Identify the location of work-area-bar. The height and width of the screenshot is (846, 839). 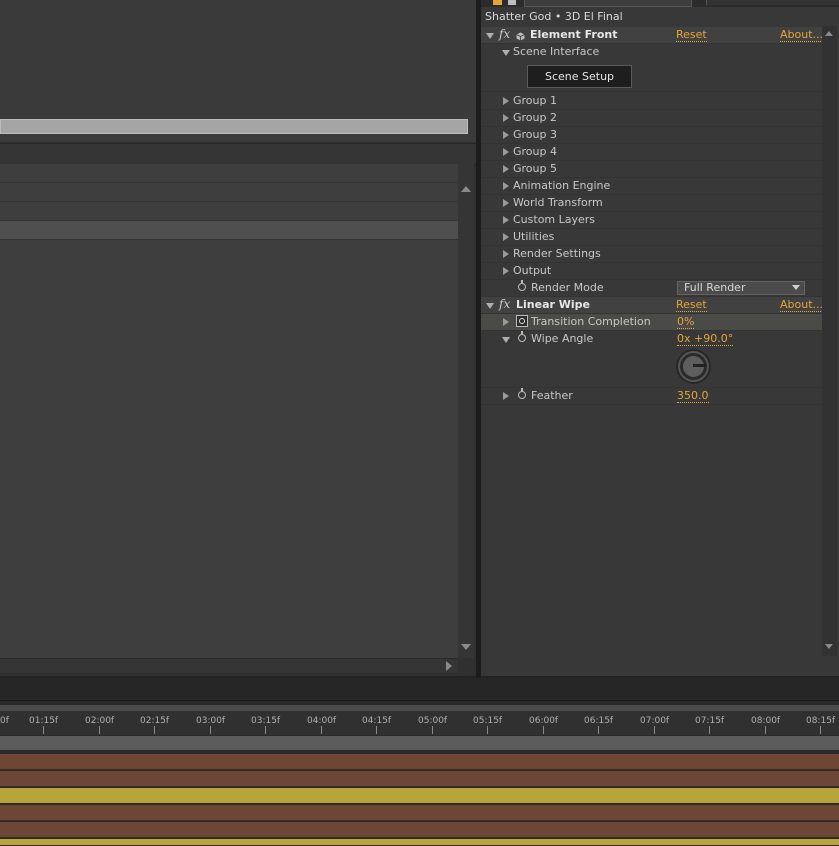
(419, 708).